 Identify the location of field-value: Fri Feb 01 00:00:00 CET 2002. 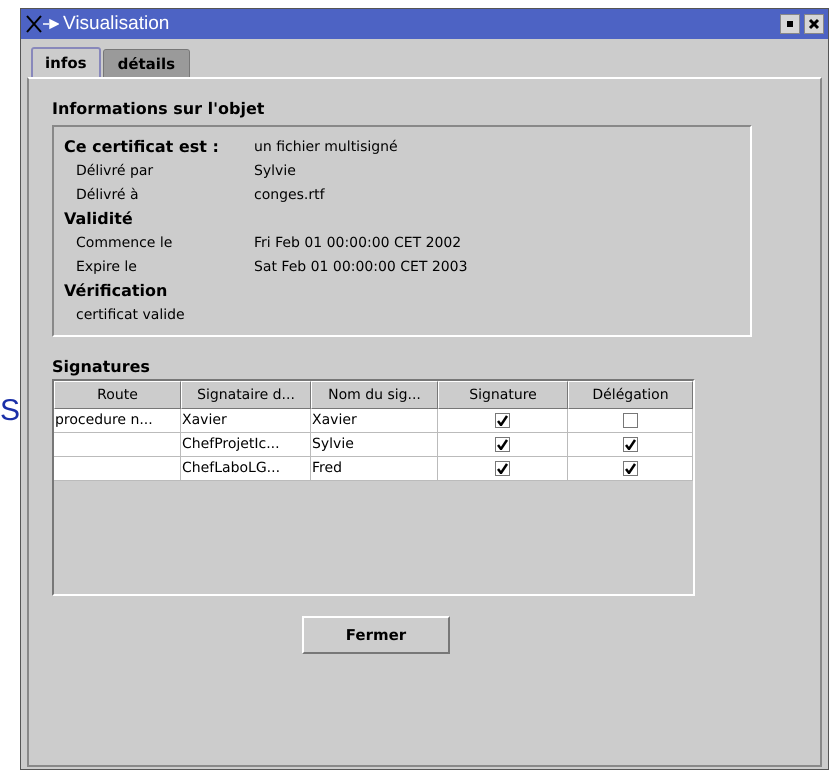
(358, 243).